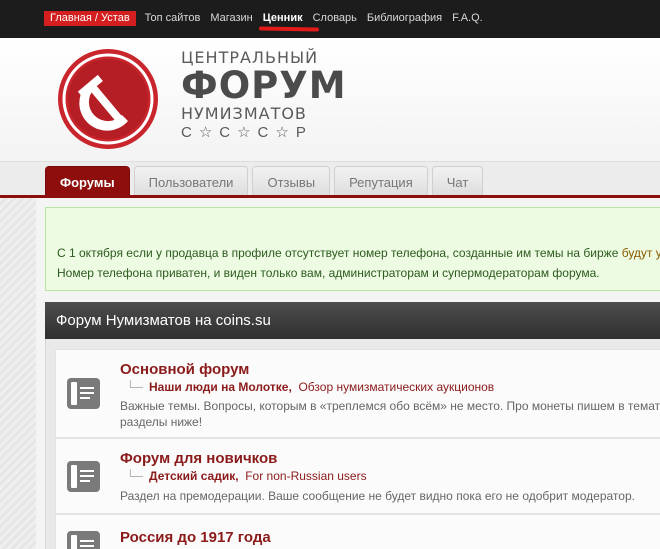 The height and width of the screenshot is (549, 660). Describe the element at coordinates (18, 373) in the screenshot. I see `left-stripe-decoration` at that location.